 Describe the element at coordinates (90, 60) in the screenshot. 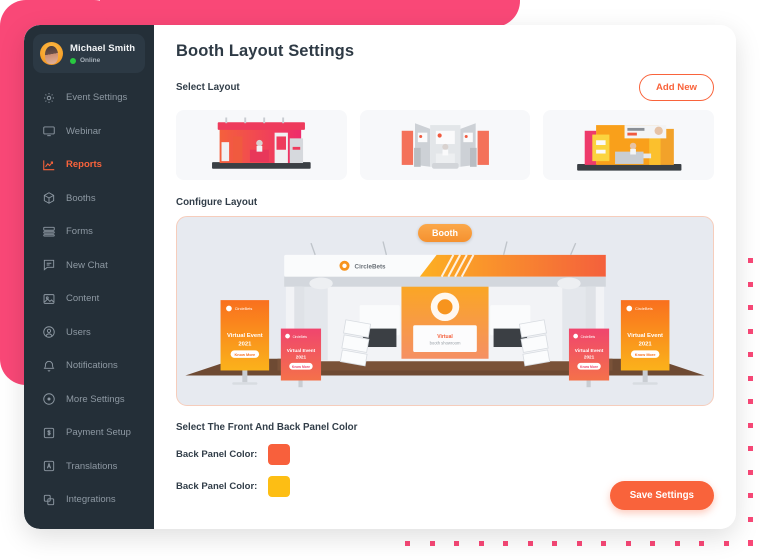

I see `status-label: Online` at that location.